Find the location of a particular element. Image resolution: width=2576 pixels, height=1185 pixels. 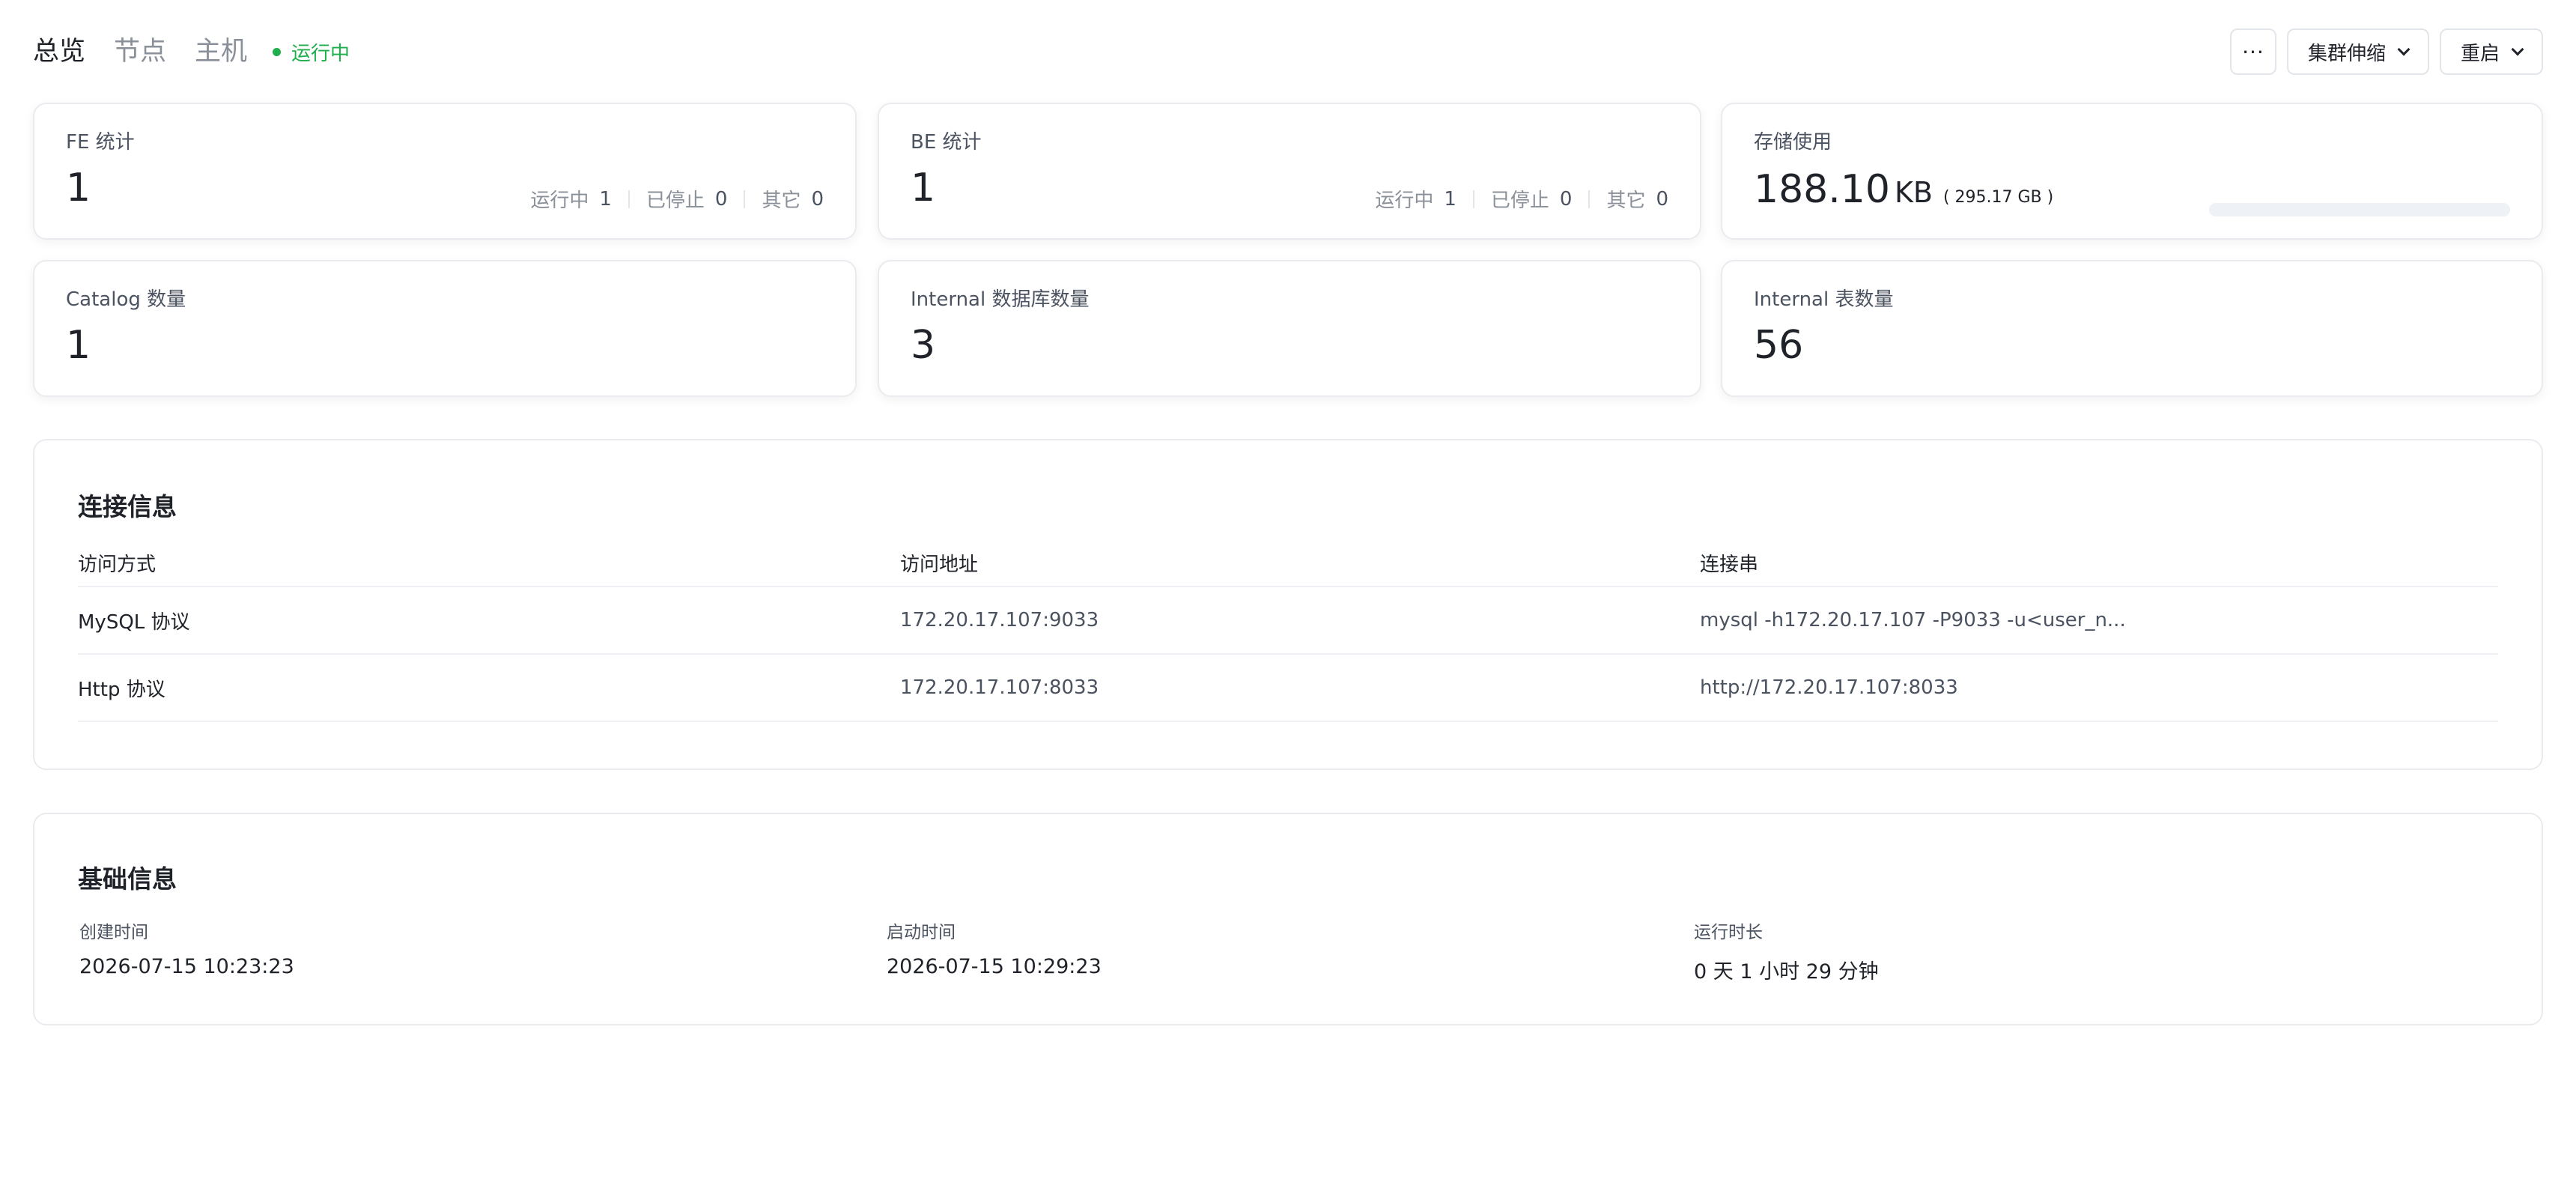

catalog-count-value: 1 is located at coordinates (78, 346).